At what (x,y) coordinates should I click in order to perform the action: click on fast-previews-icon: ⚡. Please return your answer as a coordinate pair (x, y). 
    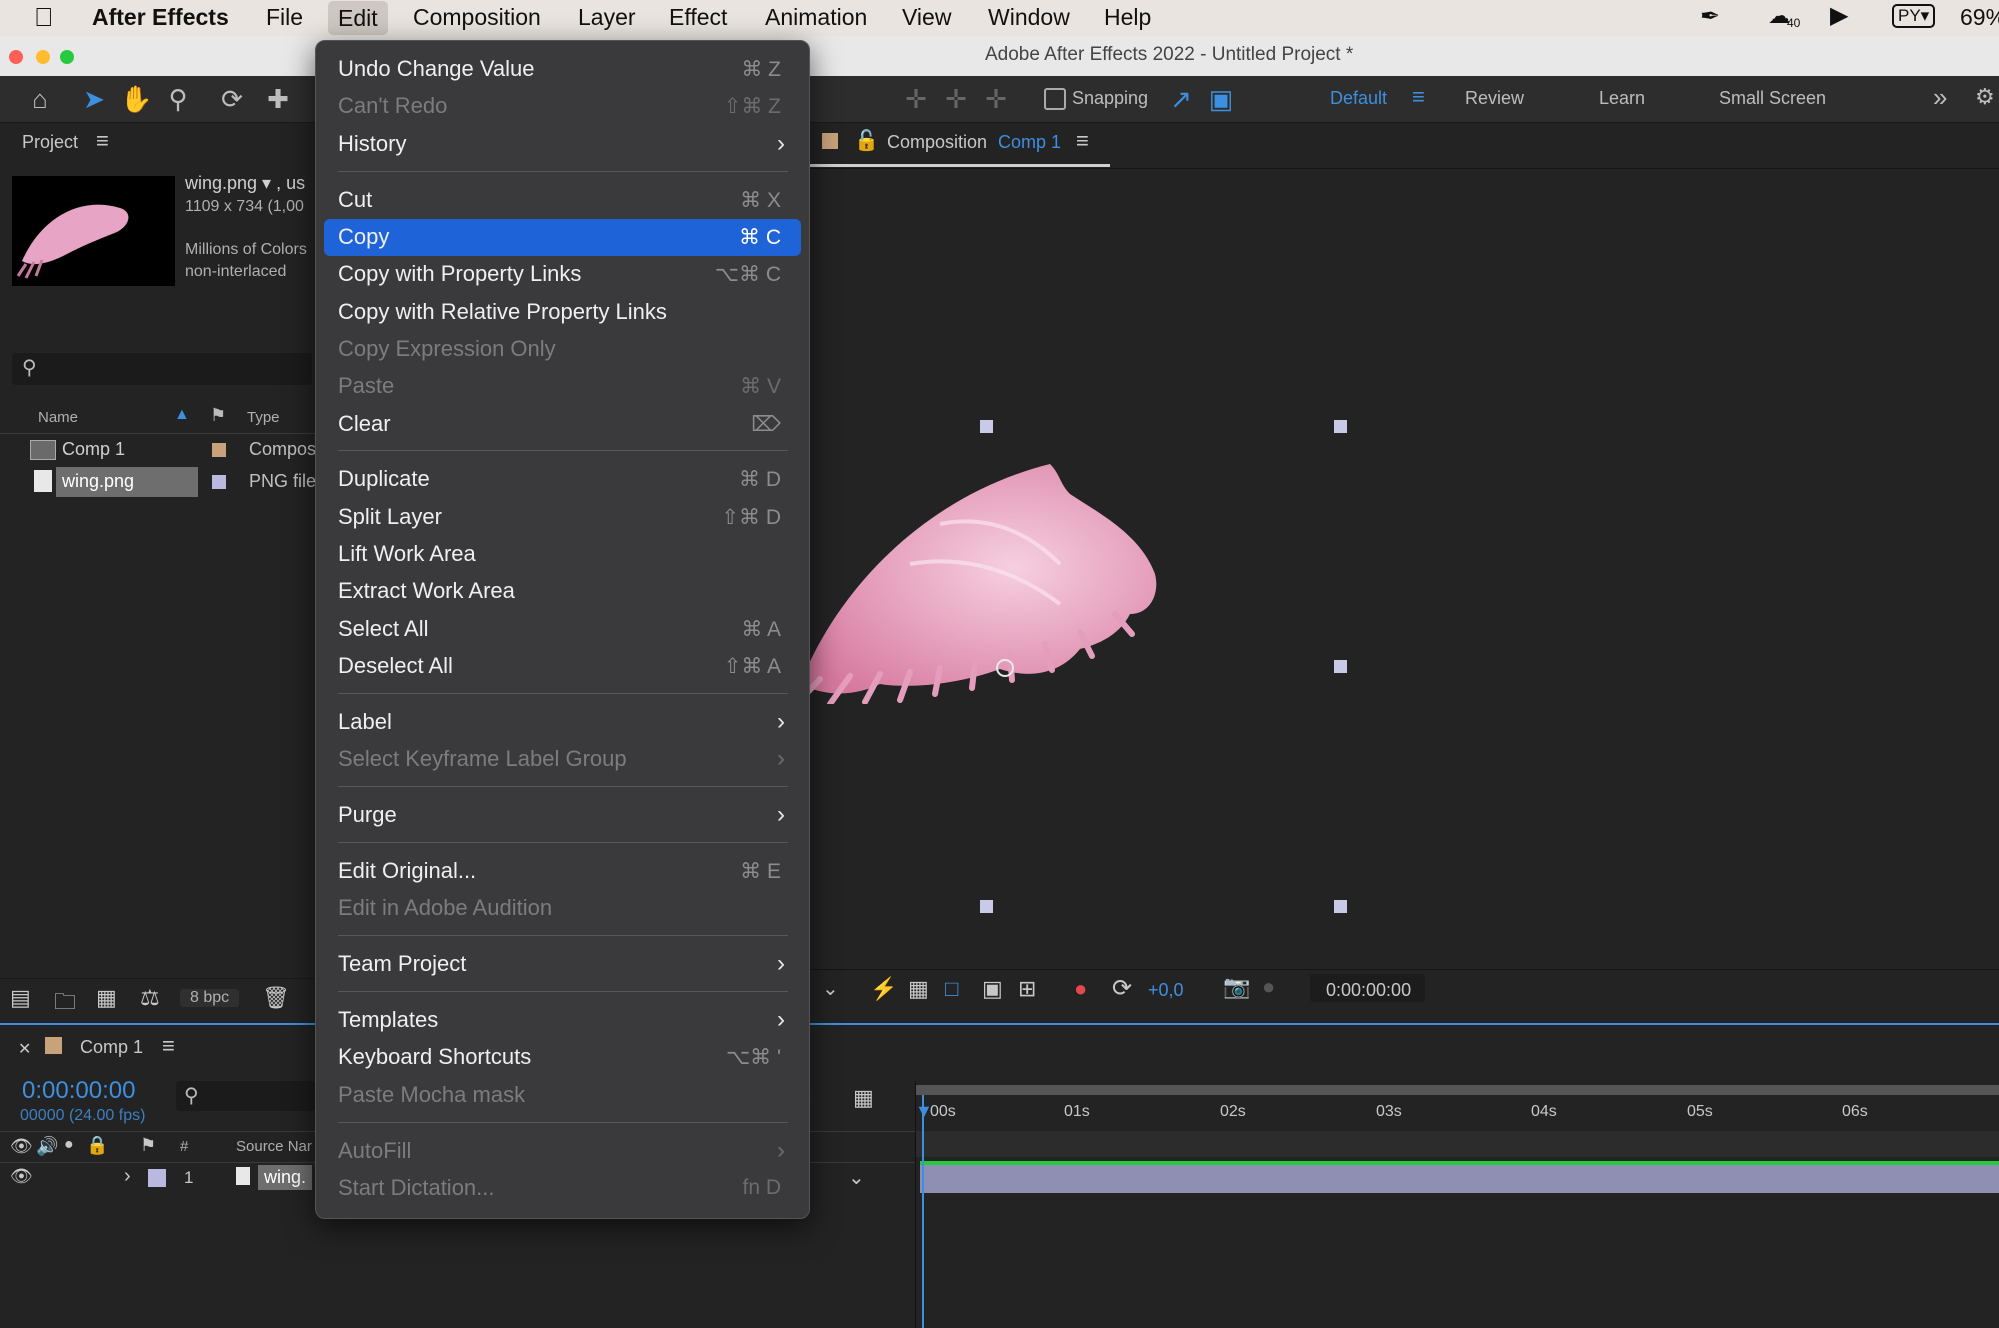
    Looking at the image, I should click on (883, 989).